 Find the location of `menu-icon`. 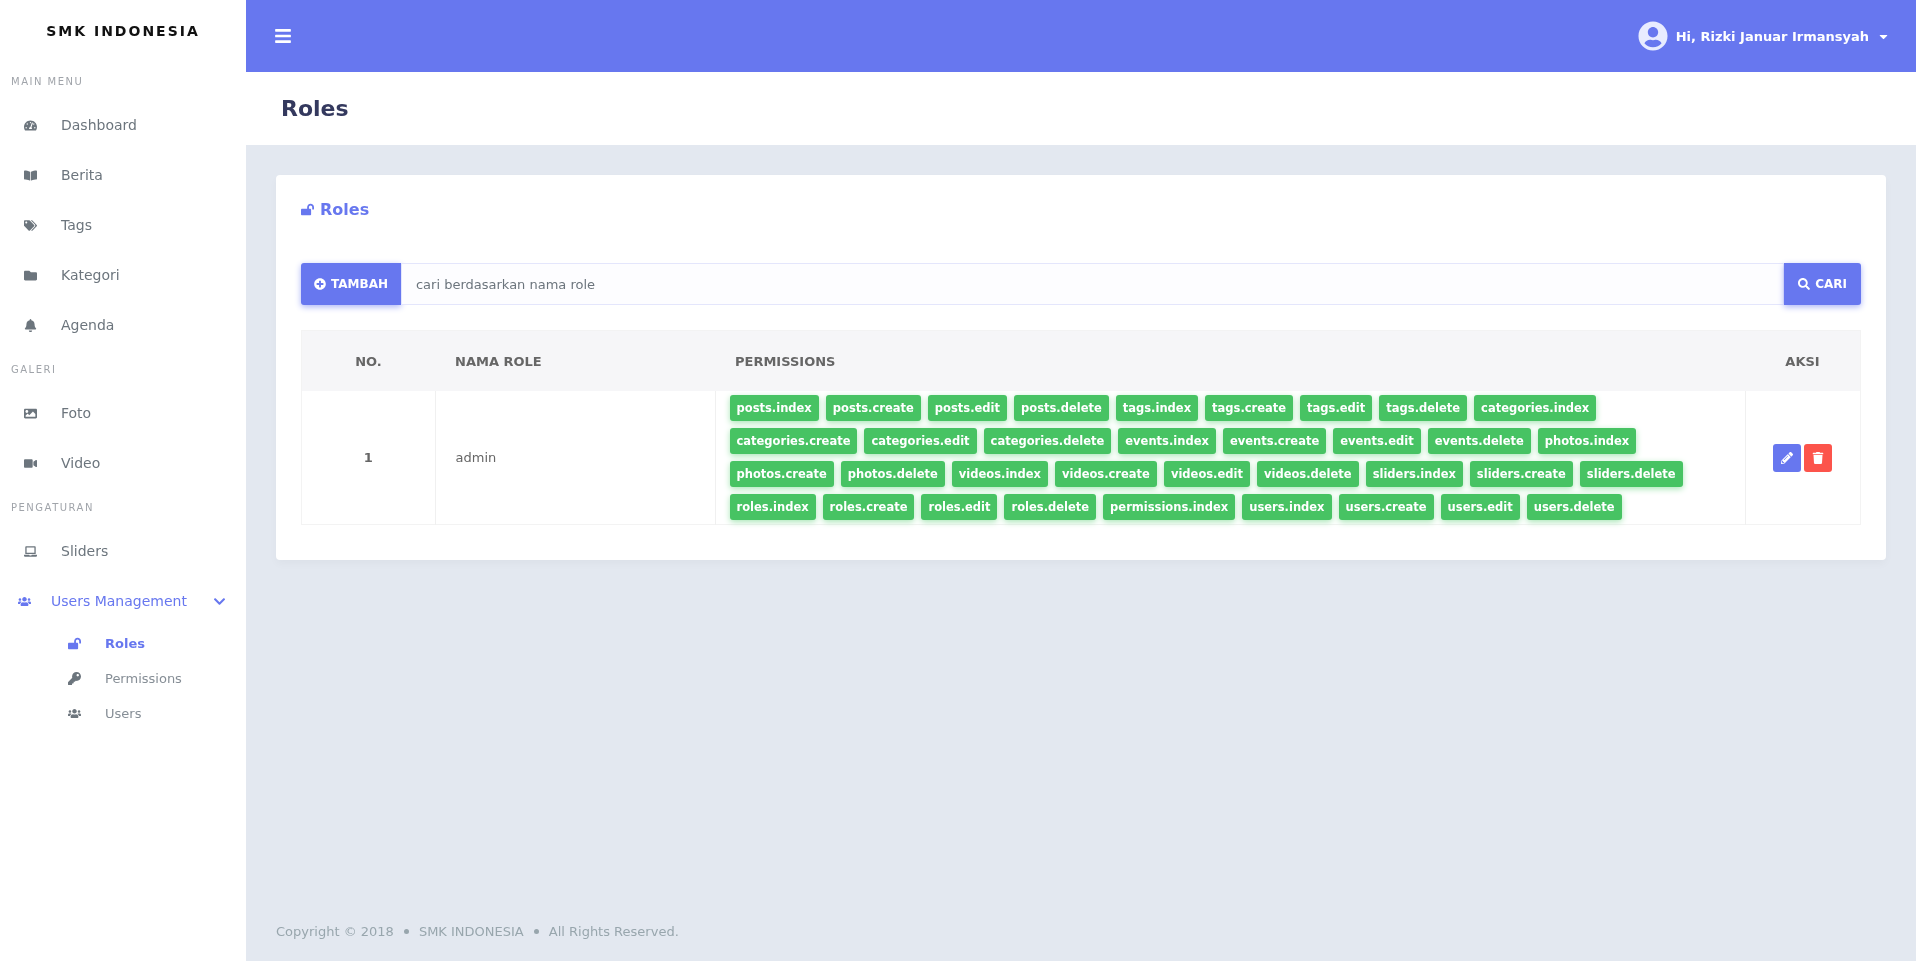

menu-icon is located at coordinates (283, 36).